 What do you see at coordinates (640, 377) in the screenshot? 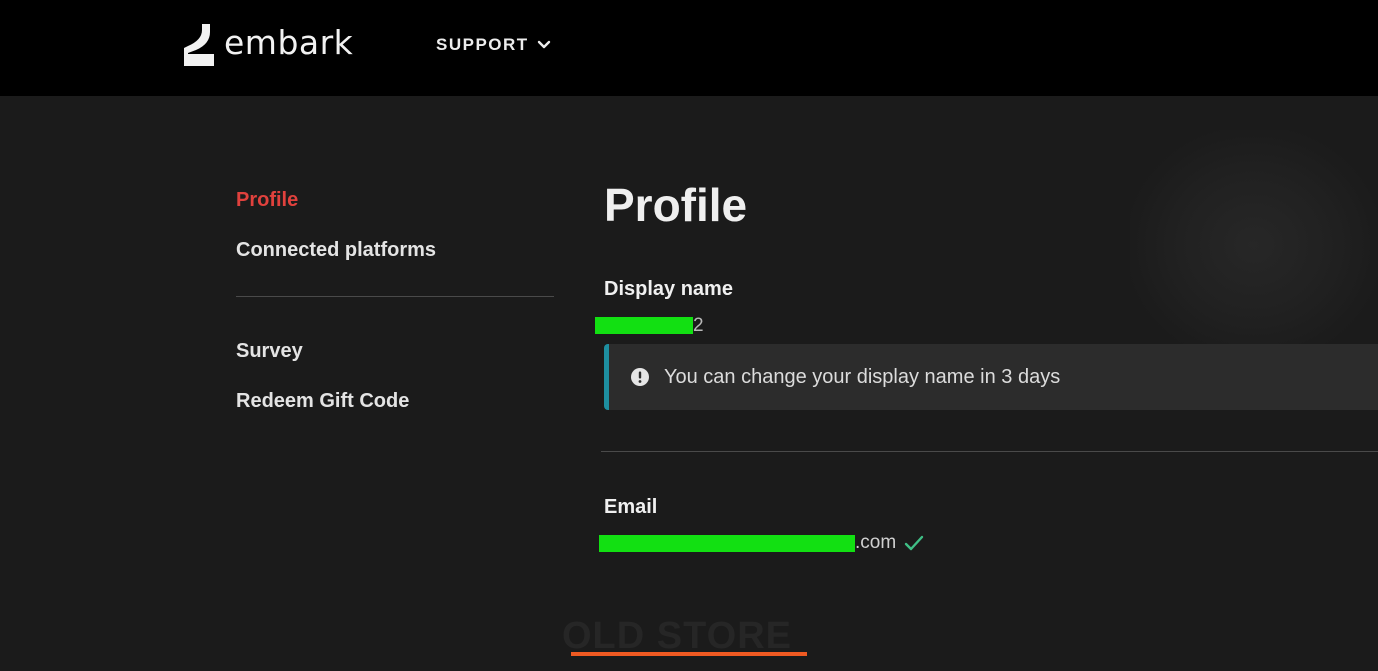
I see `alert-circle-icon` at bounding box center [640, 377].